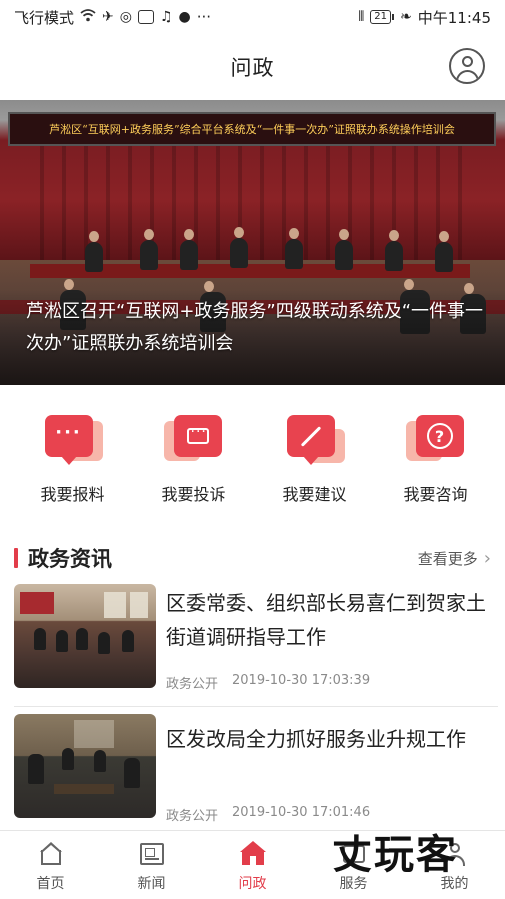 This screenshot has width=505, height=899. I want to click on user-avatar-button, so click(467, 66).